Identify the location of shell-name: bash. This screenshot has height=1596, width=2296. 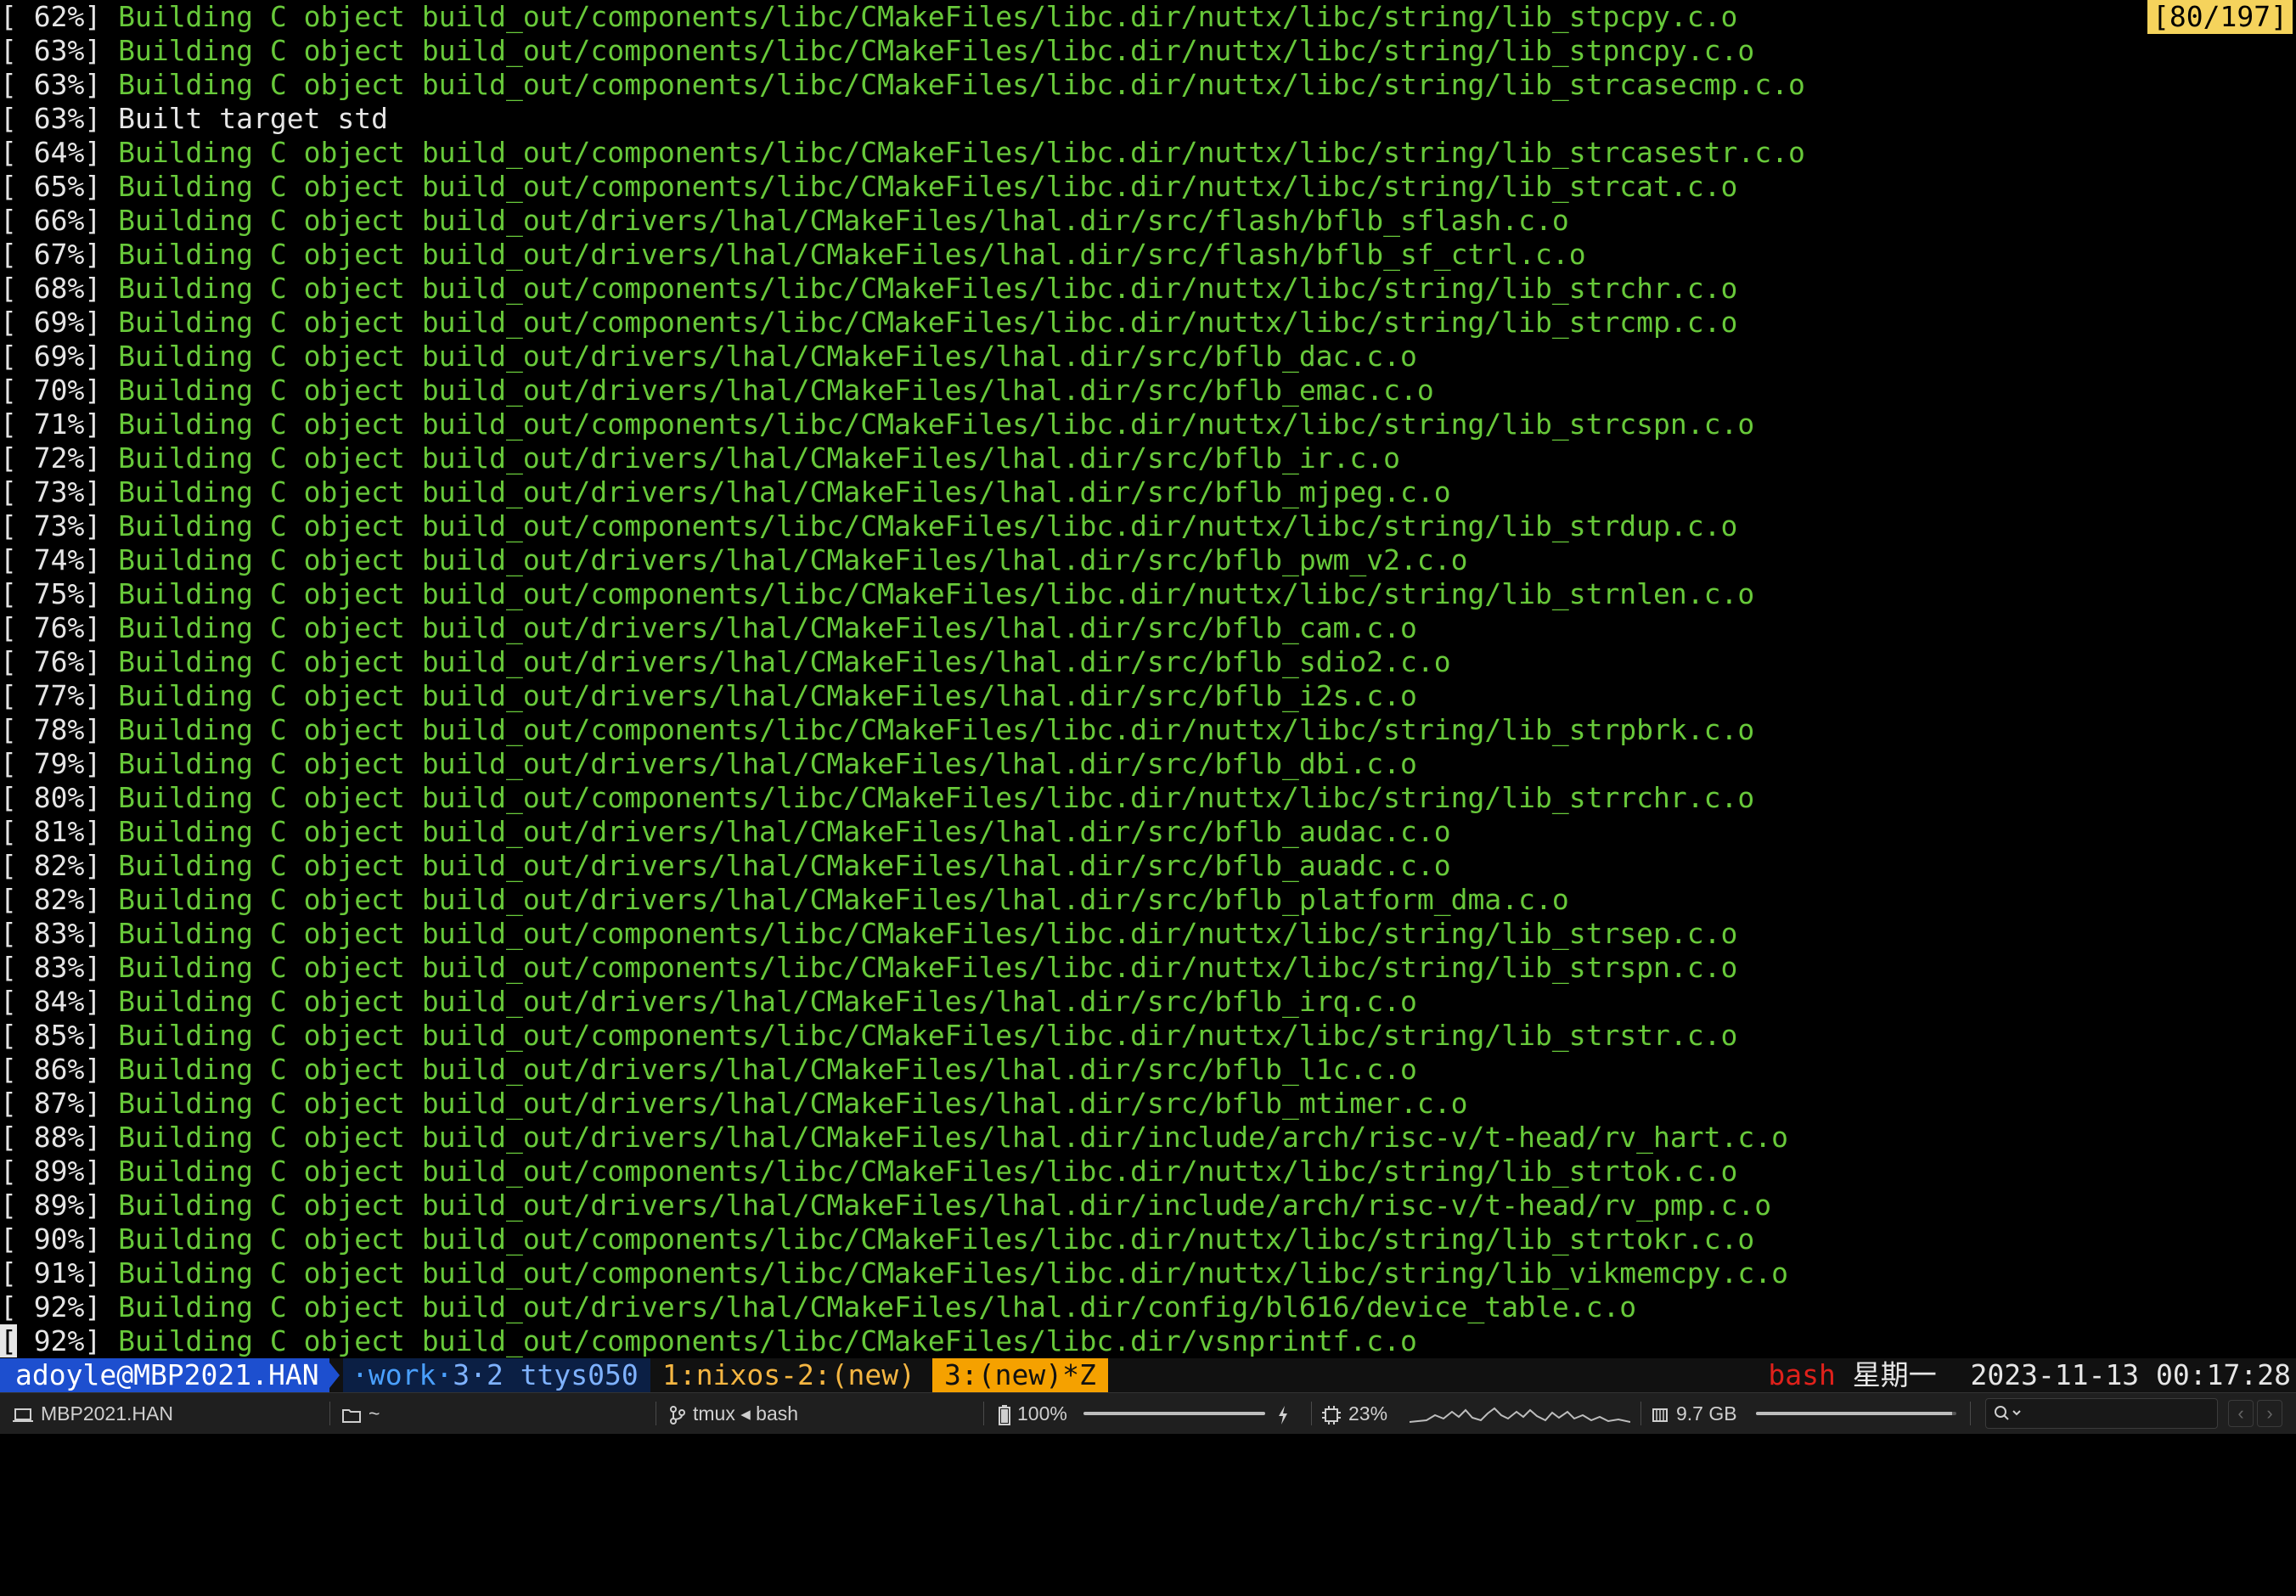
(1802, 1374).